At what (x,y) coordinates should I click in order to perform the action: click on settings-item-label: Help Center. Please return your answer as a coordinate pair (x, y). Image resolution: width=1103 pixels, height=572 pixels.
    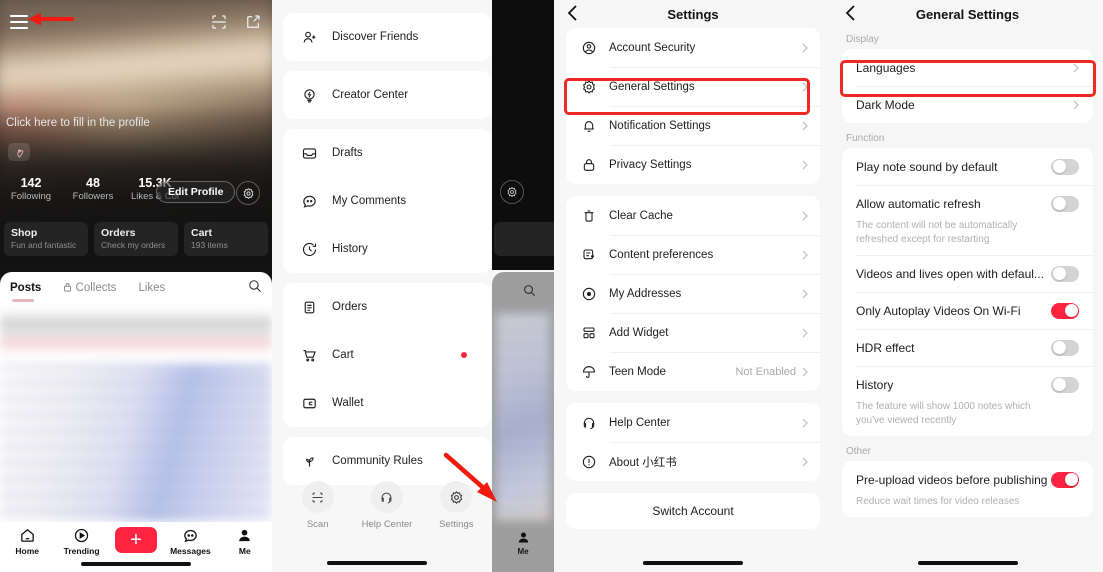
    Looking at the image, I should click on (640, 422).